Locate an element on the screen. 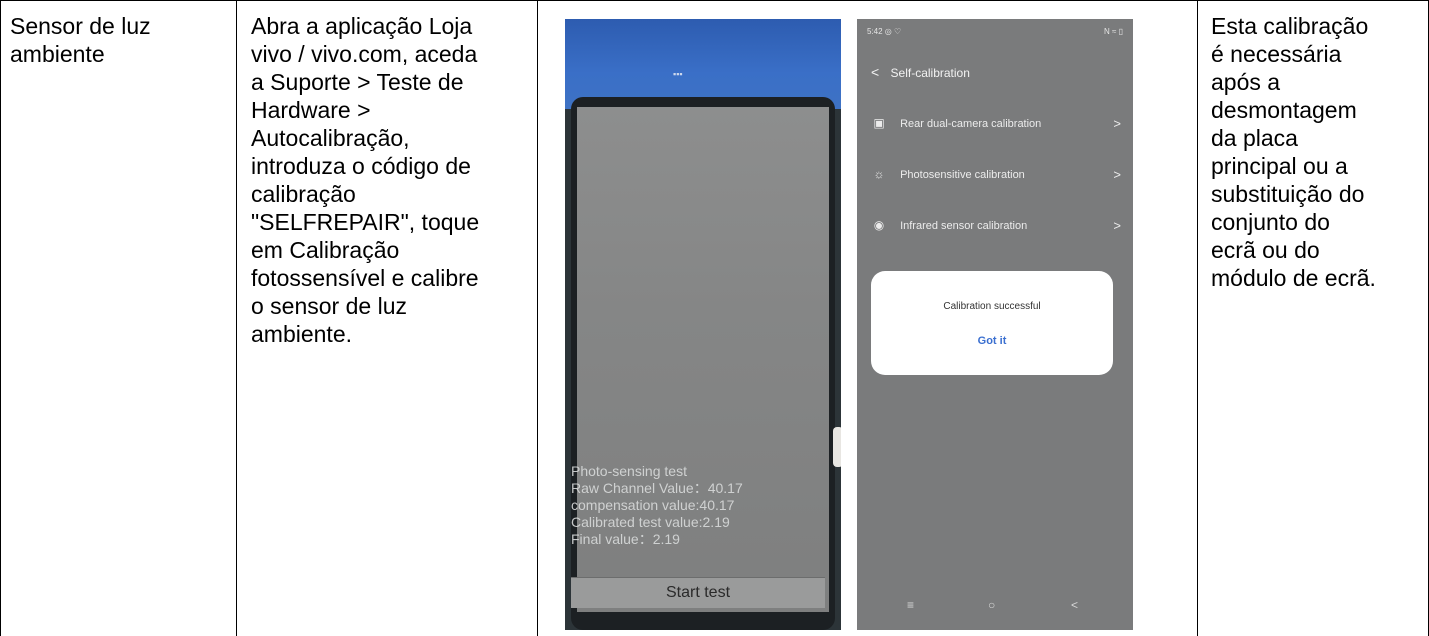 This screenshot has height=636, width=1429. got-it-button: Got it is located at coordinates (992, 341).